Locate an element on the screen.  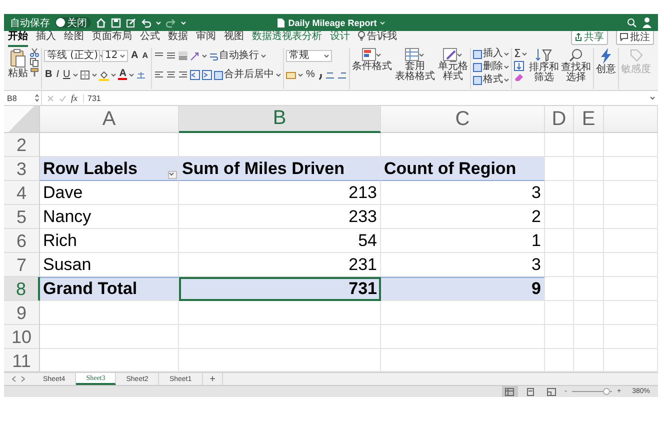
conditional-formatting-button: 条件格式 is located at coordinates (372, 60).